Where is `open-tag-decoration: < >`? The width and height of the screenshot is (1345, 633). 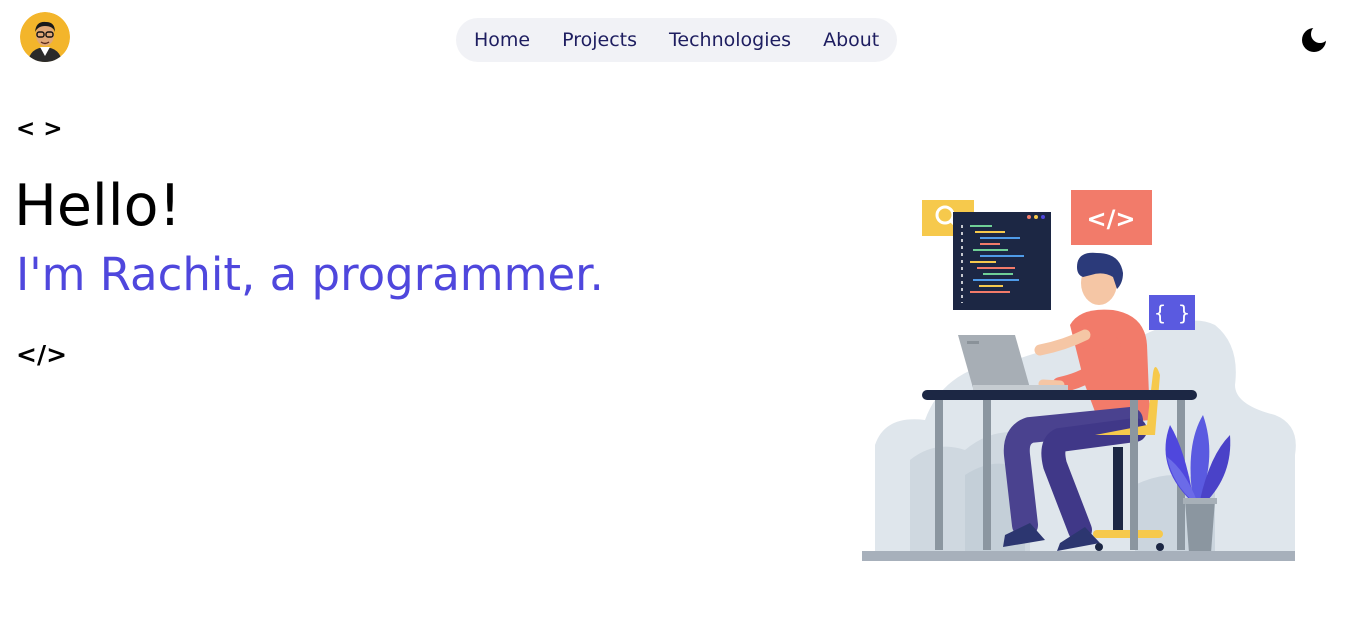 open-tag-decoration: < > is located at coordinates (39, 129).